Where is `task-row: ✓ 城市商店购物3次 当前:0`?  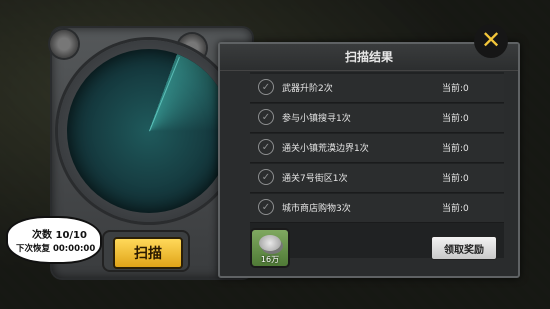
task-row: ✓ 城市商店购物3次 当前:0 is located at coordinates (377, 208).